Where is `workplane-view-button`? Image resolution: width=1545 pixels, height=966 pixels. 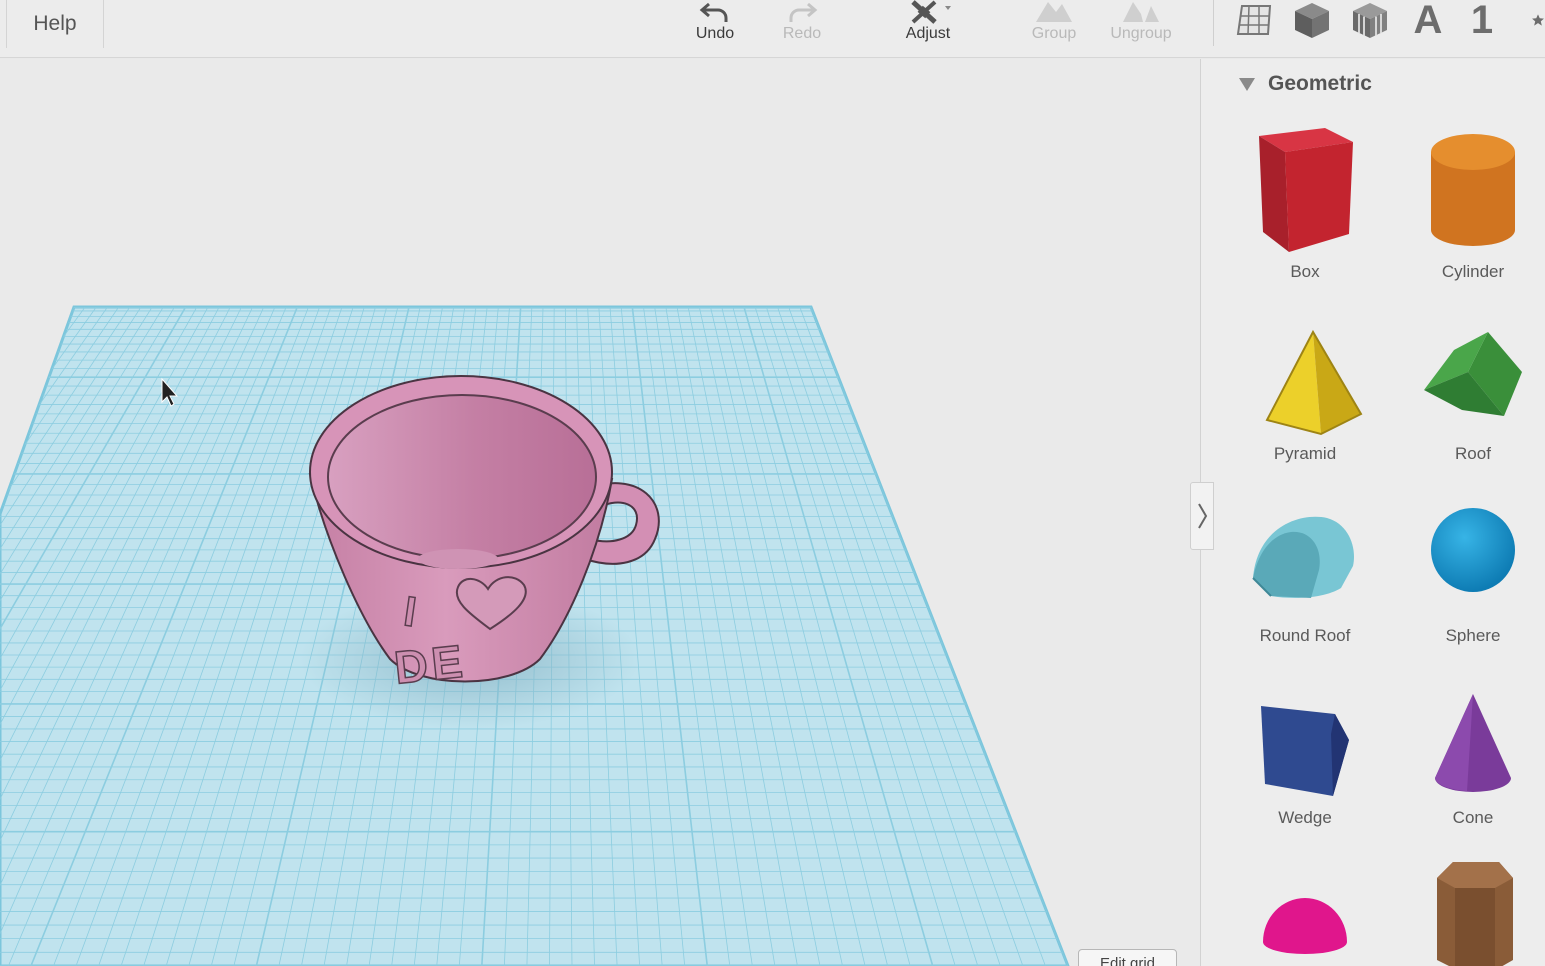
workplane-view-button is located at coordinates (1254, 20).